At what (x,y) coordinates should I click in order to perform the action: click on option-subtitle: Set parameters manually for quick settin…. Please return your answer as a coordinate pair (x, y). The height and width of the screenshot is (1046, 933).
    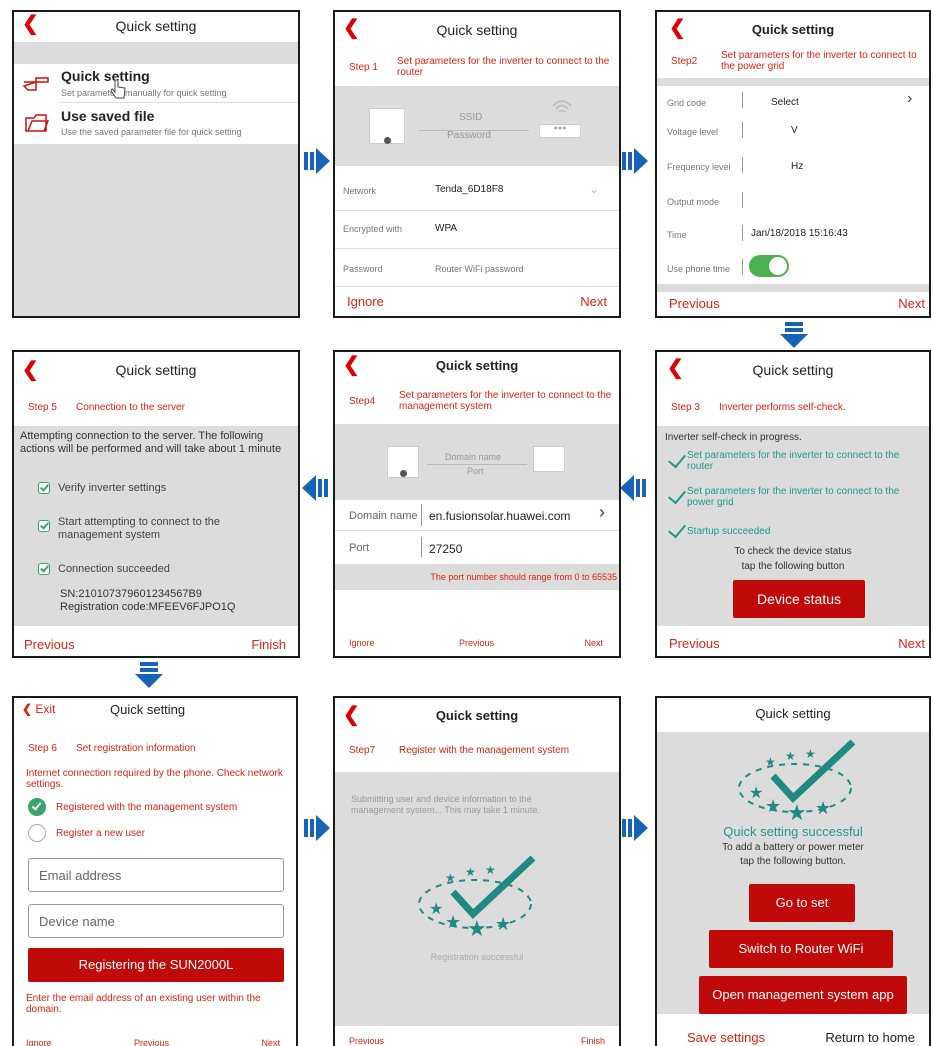
    Looking at the image, I should click on (144, 93).